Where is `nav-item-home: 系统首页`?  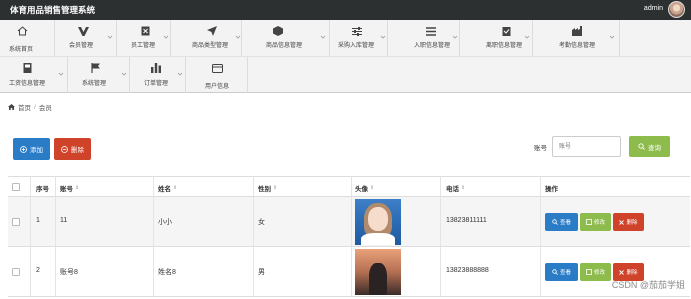
nav-item-home: 系统首页 is located at coordinates (27, 38).